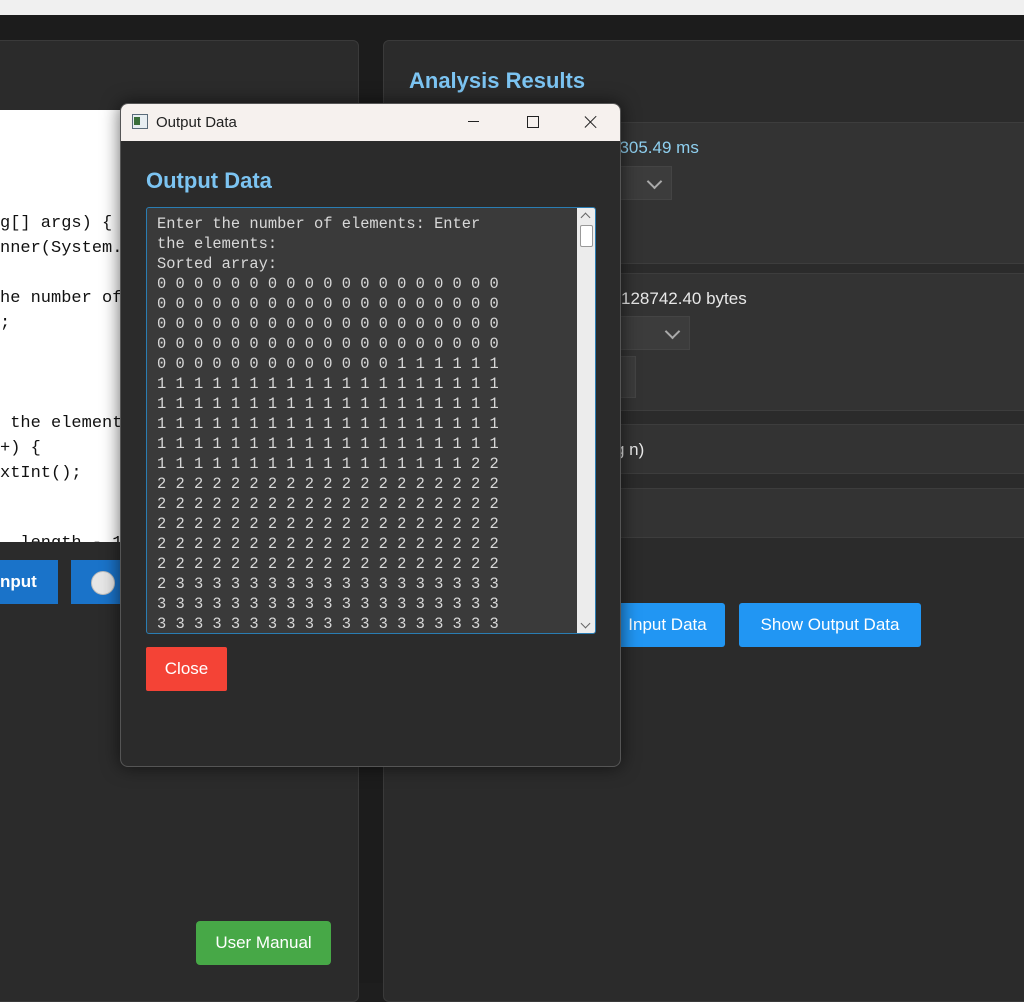 Image resolution: width=1024 pixels, height=1002 pixels. Describe the element at coordinates (56, 223) in the screenshot. I see `code-line: g[] args) {` at that location.